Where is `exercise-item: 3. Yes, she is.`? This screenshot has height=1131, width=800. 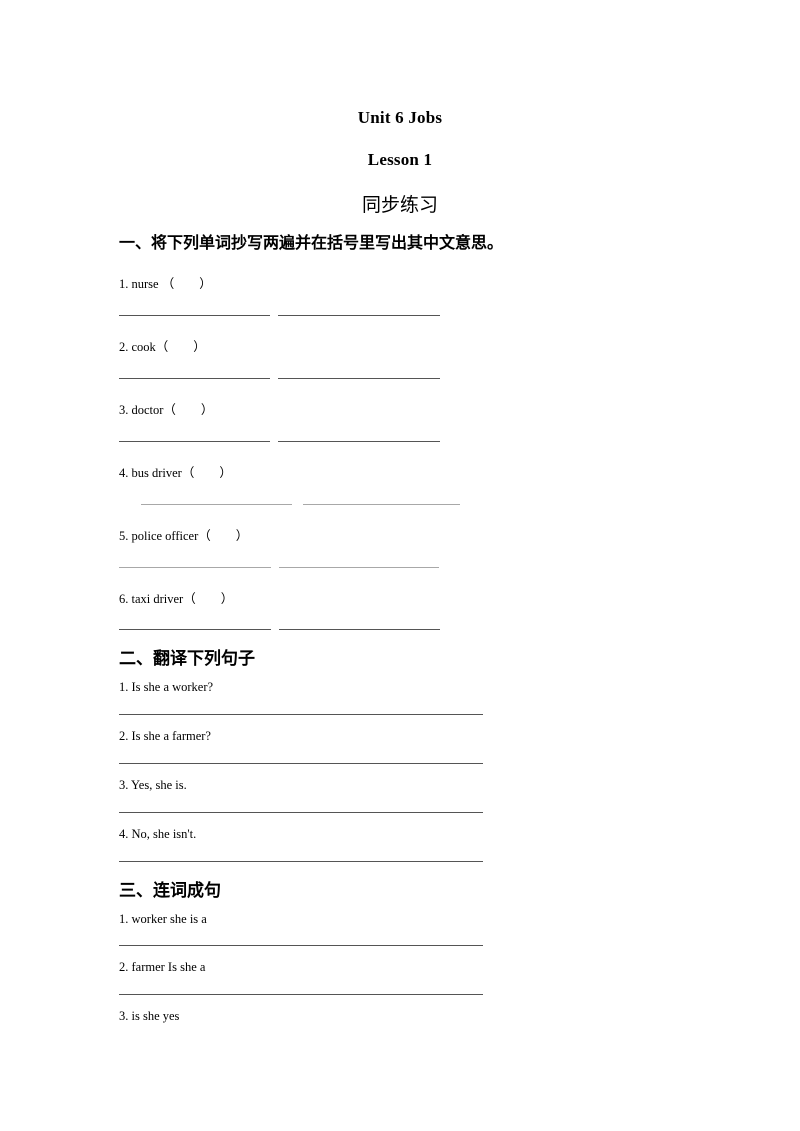
exercise-item: 3. Yes, she is. is located at coordinates (153, 785).